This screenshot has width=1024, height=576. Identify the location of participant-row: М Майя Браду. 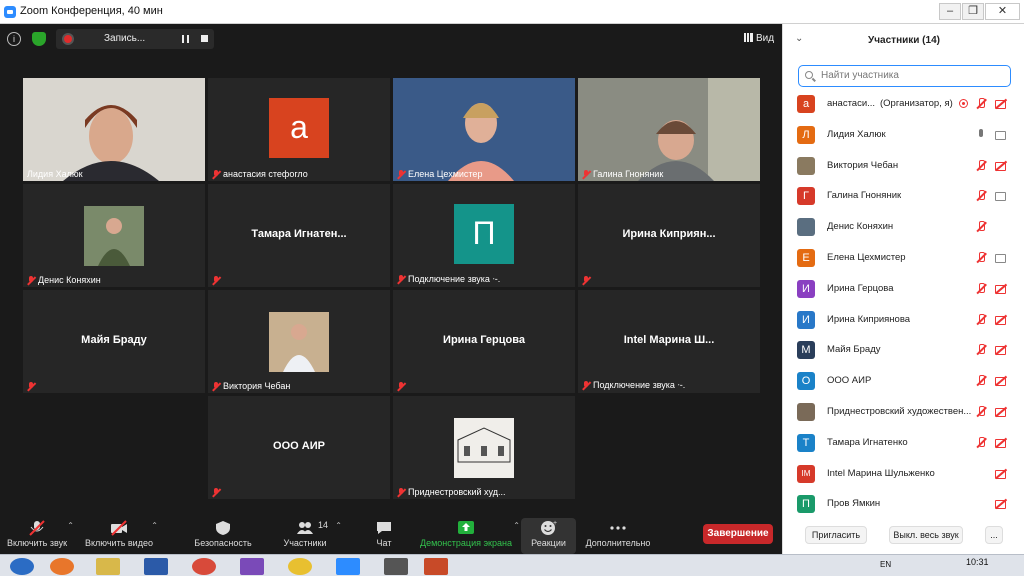
(908, 350).